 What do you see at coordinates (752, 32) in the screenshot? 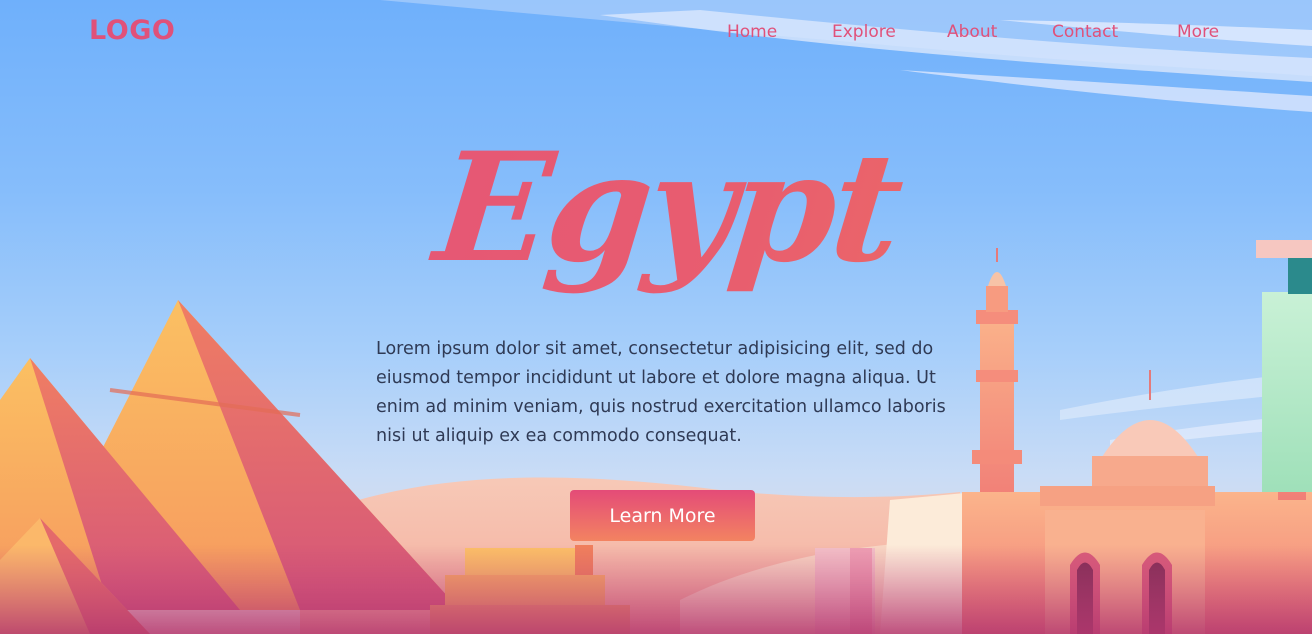
I see `nav-home: Home` at bounding box center [752, 32].